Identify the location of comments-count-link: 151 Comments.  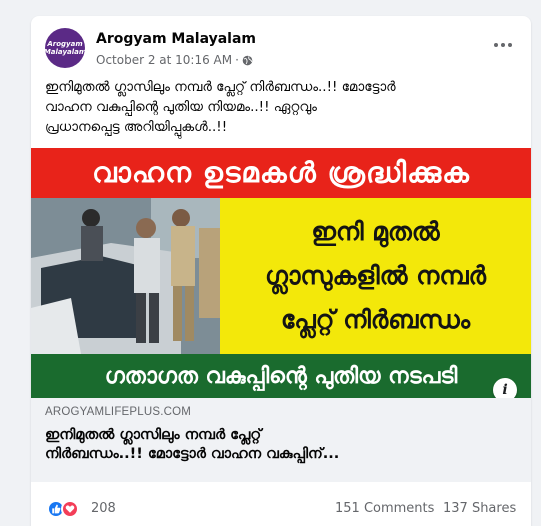
(384, 508).